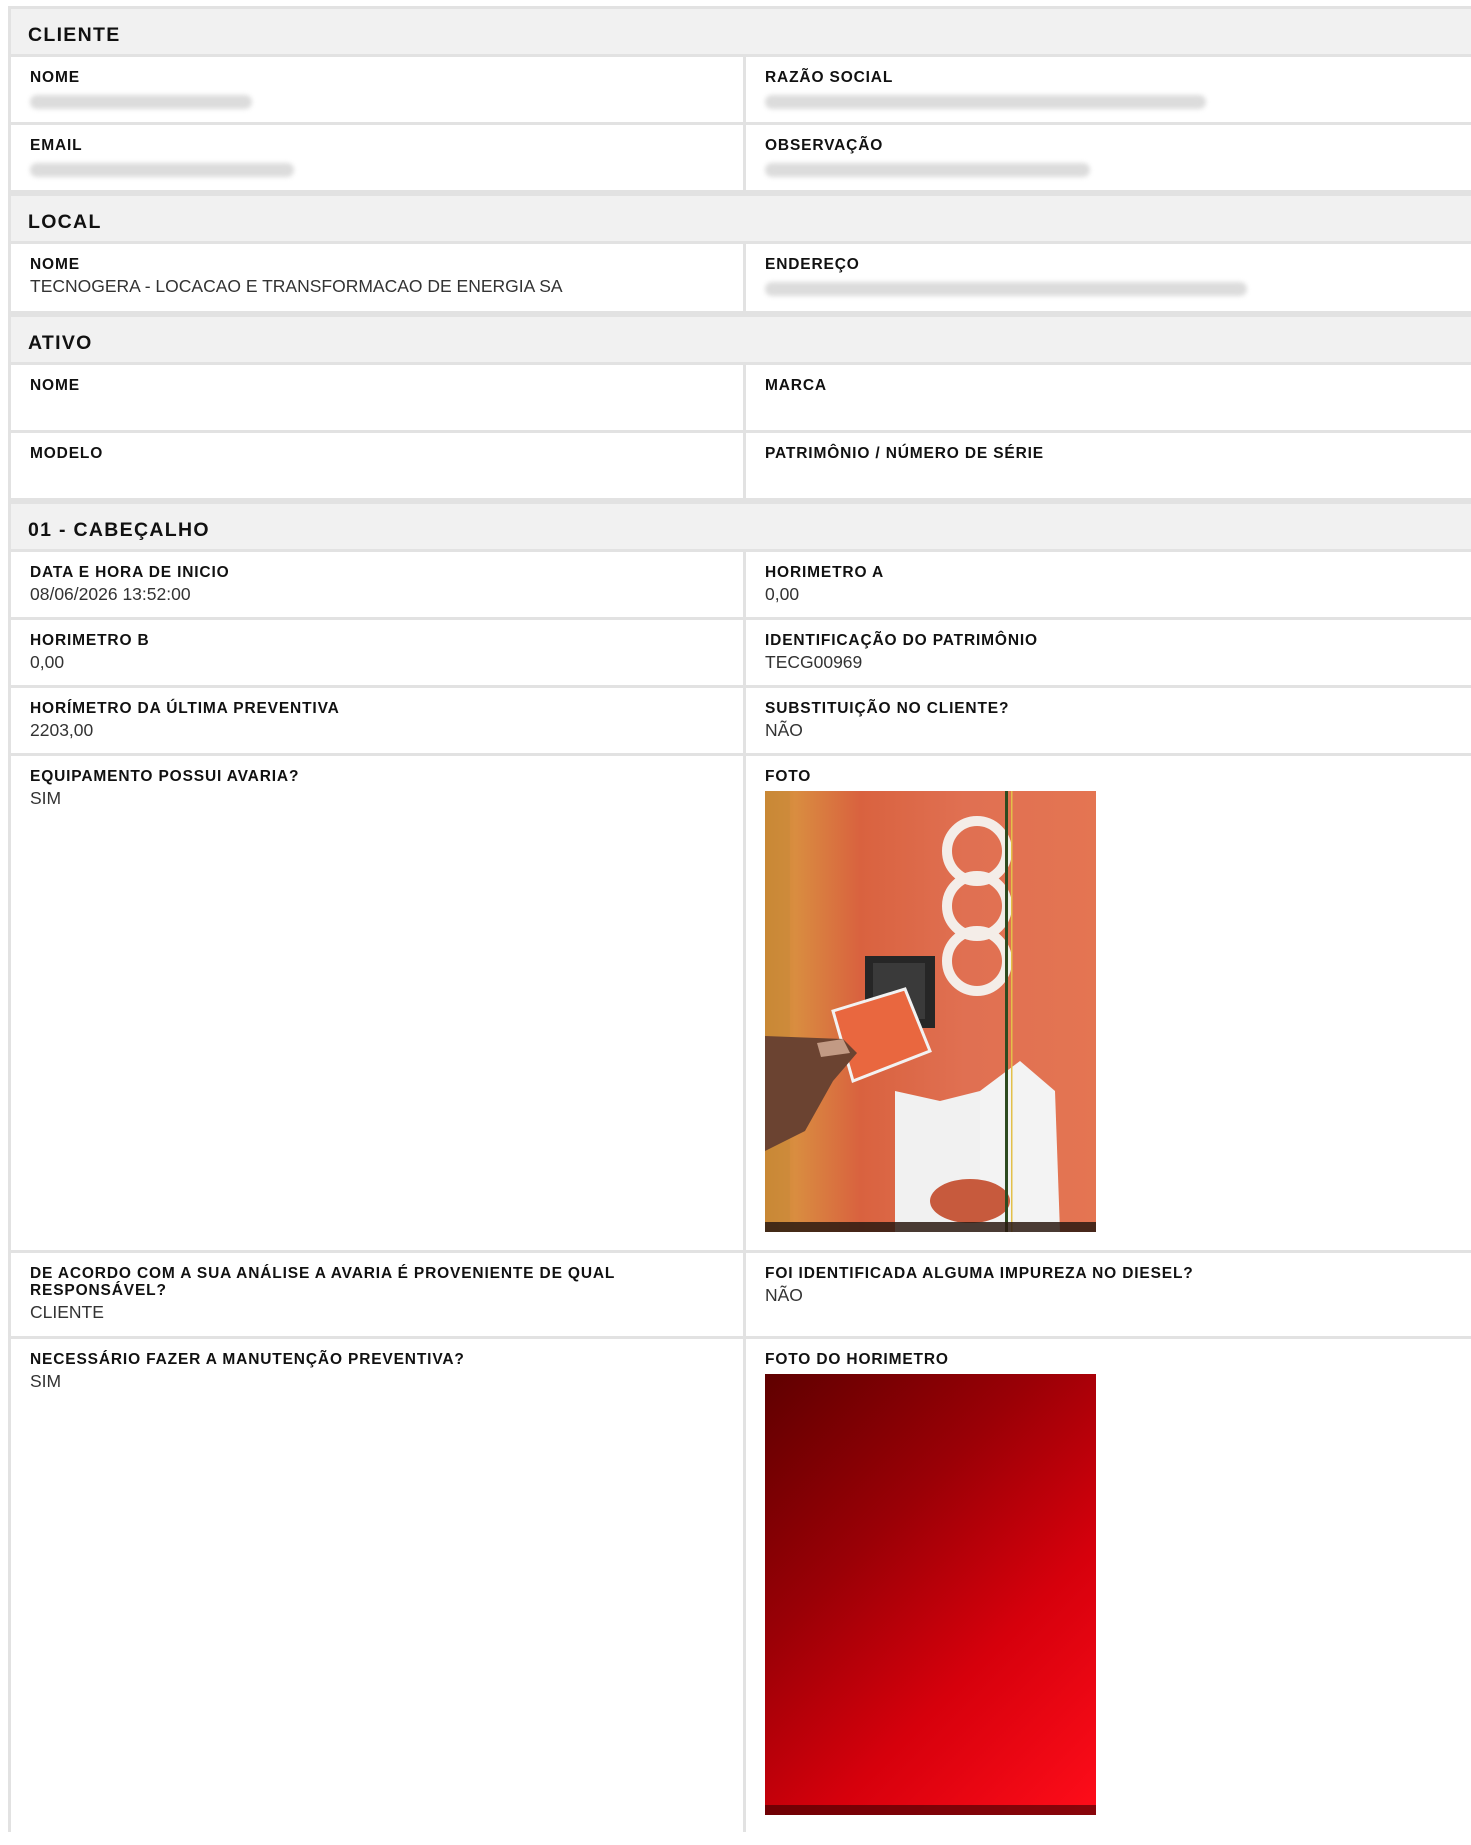 The width and height of the screenshot is (1471, 1845). I want to click on local-nome-label: NOME, so click(55, 264).